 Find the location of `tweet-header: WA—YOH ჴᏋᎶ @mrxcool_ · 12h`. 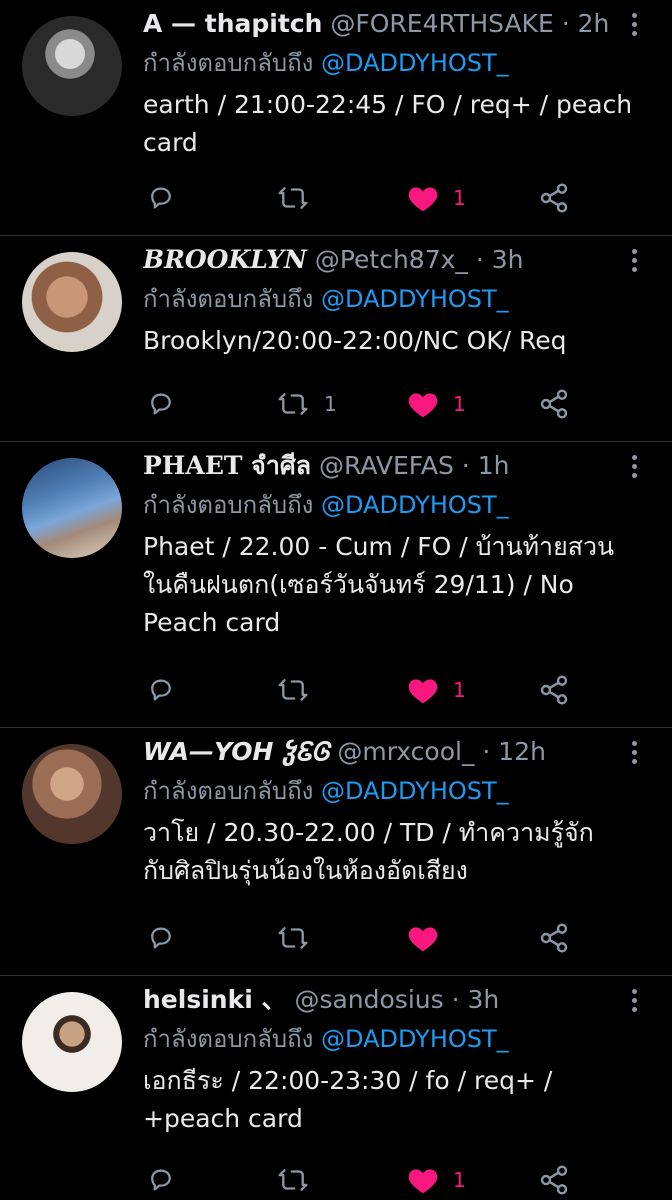

tweet-header: WA—YOH ჴᏋᎶ @mrxcool_ · 12h is located at coordinates (378, 752).